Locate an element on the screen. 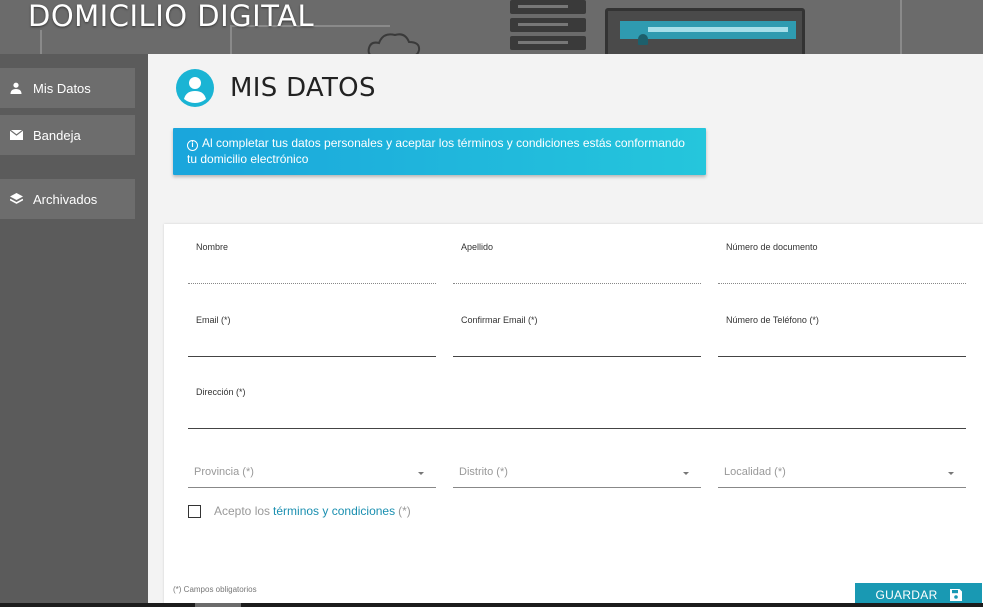  sidebar-item-label: Bandeja is located at coordinates (57, 135).